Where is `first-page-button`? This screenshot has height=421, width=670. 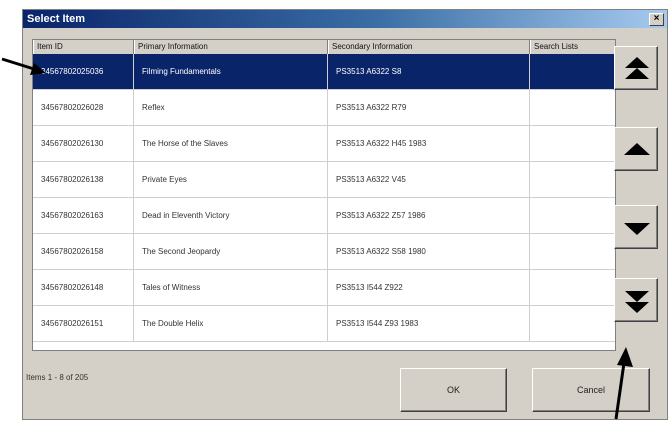 first-page-button is located at coordinates (636, 68).